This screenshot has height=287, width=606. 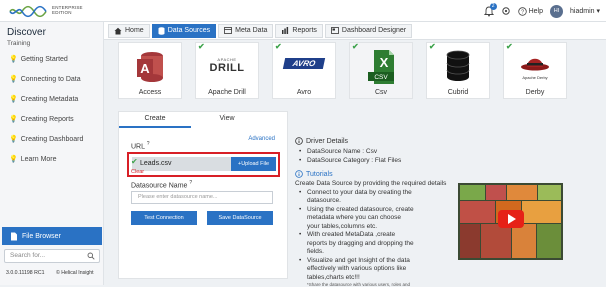 I want to click on svg-text: A, so click(x=145, y=68).